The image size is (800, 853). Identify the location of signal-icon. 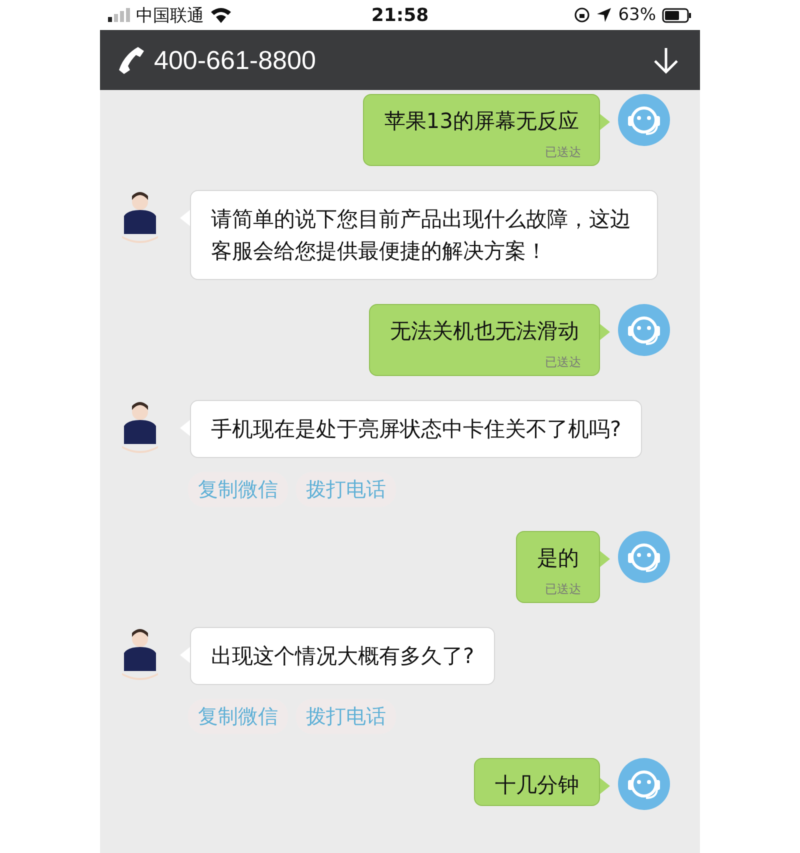
(119, 15).